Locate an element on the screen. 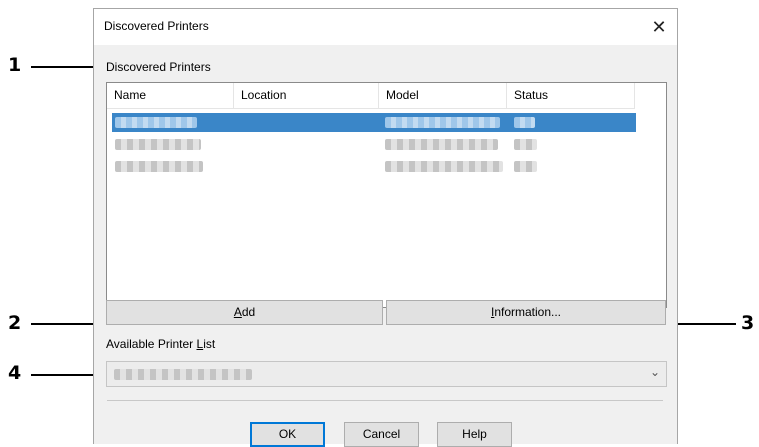 The width and height of the screenshot is (759, 447). callout-3: 3 is located at coordinates (748, 323).